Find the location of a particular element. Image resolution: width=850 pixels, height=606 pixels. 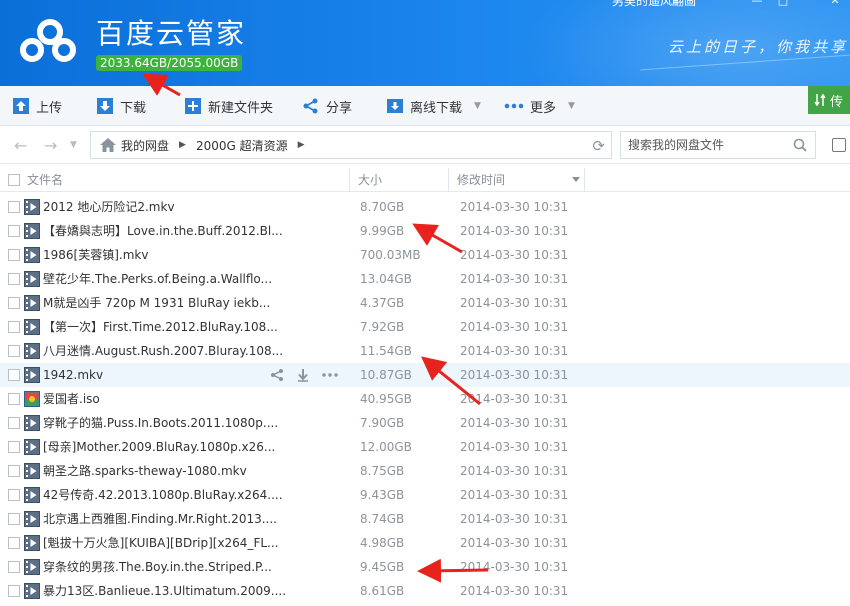

file-name: 2012 地心历险记2.mkv is located at coordinates (109, 207).